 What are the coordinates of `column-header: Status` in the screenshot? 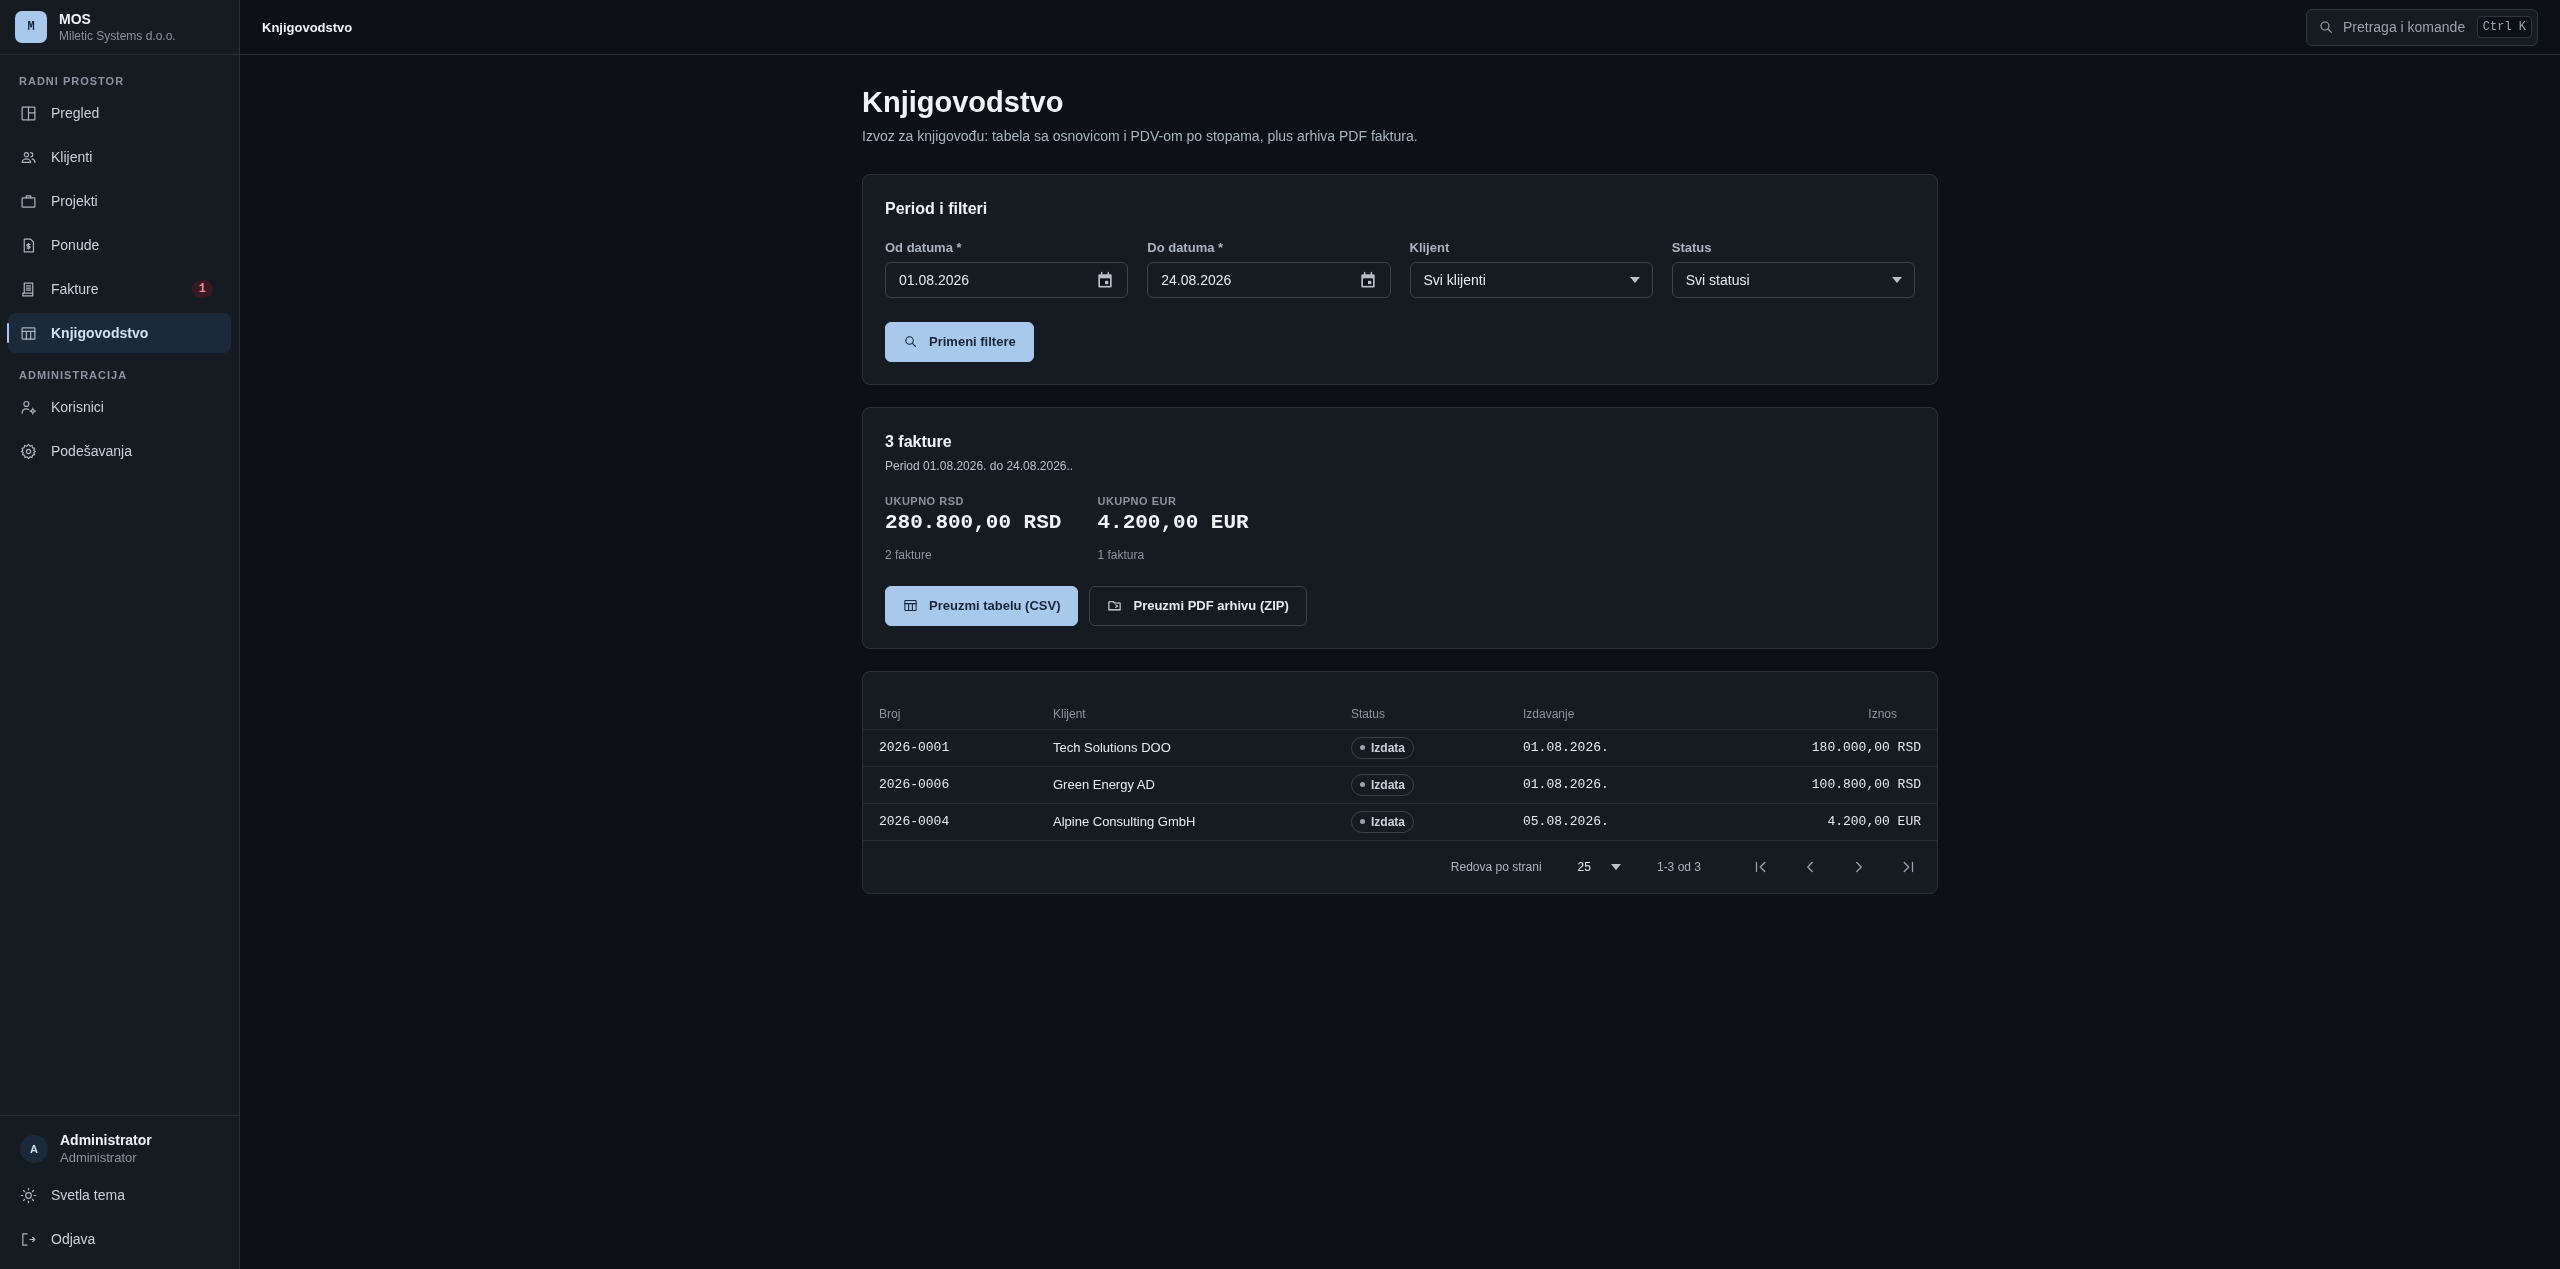 It's located at (1421, 713).